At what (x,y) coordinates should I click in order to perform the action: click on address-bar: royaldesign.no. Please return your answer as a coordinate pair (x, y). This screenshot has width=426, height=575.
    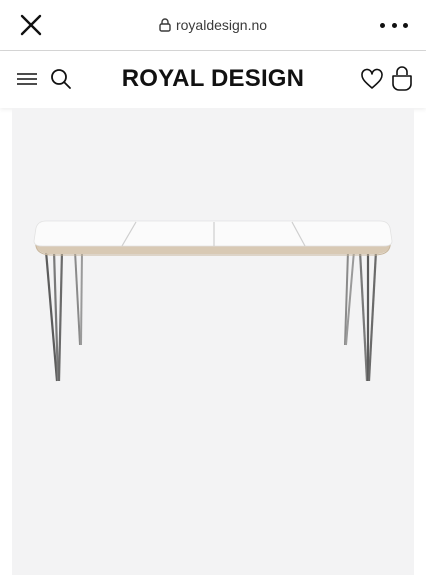
    Looking at the image, I should click on (213, 25).